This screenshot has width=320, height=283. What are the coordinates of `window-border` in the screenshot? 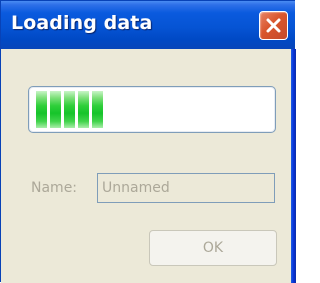 It's located at (293, 166).